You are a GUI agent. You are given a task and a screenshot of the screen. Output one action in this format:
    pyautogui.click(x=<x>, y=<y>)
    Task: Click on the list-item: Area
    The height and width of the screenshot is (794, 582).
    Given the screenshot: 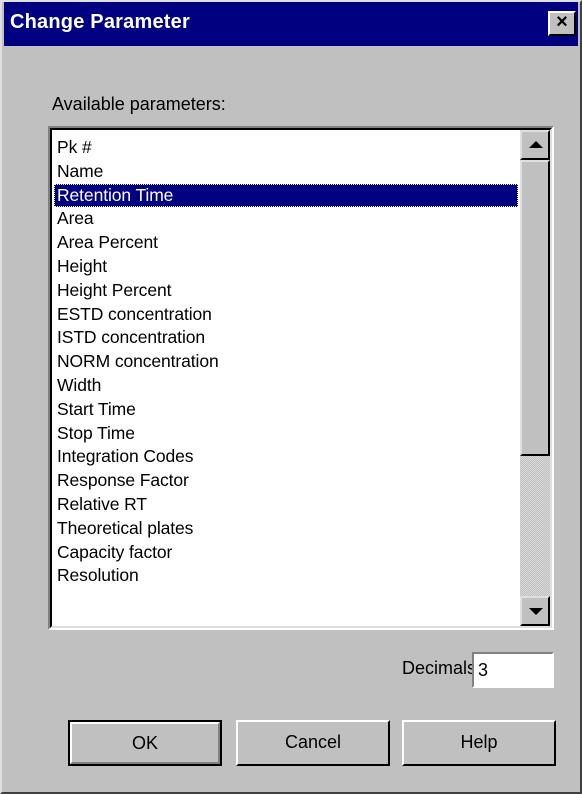 What is the action you would take?
    pyautogui.click(x=286, y=219)
    